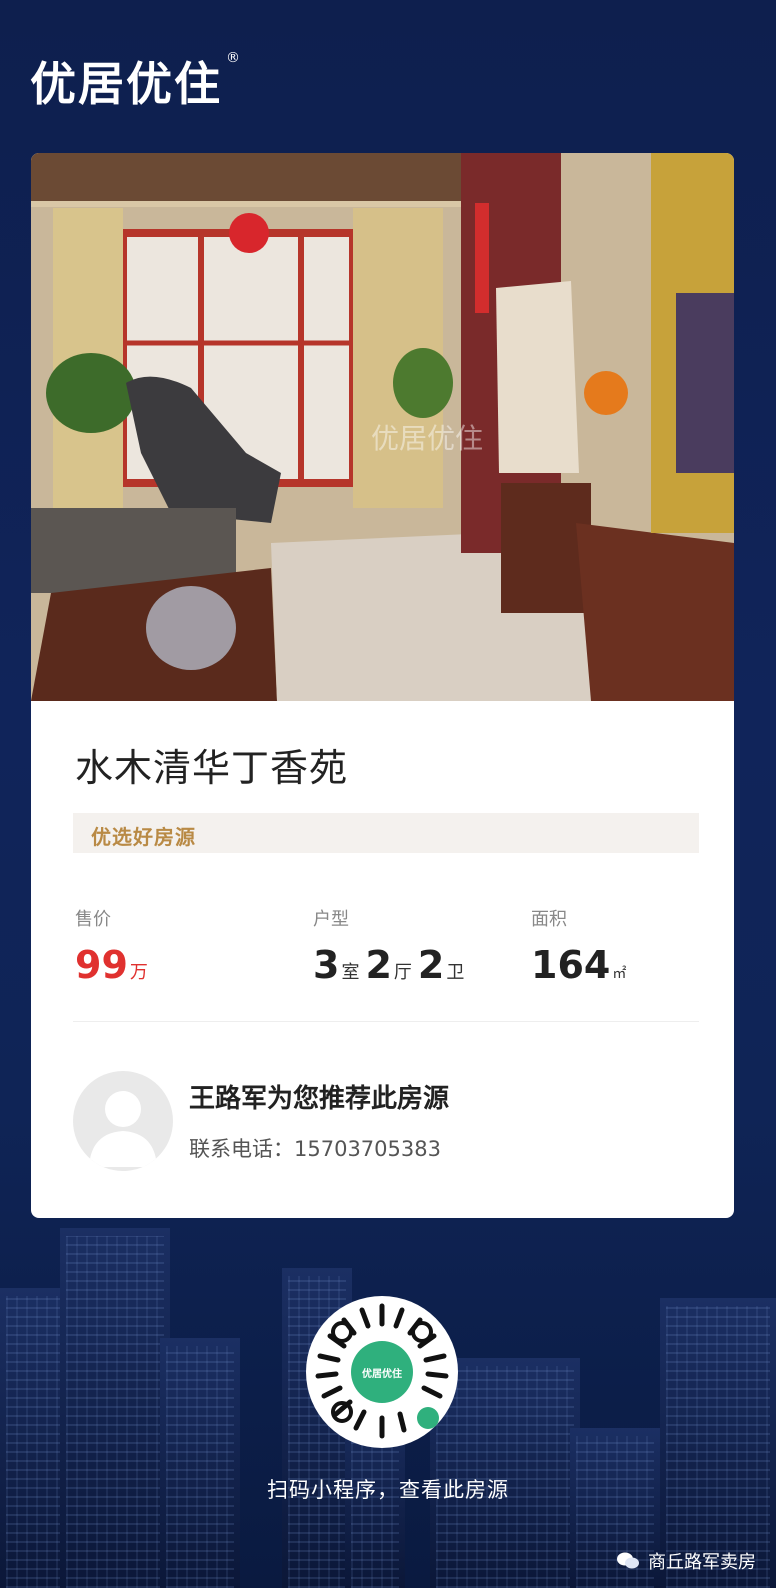  What do you see at coordinates (123, 1129) in the screenshot?
I see `person-icon` at bounding box center [123, 1129].